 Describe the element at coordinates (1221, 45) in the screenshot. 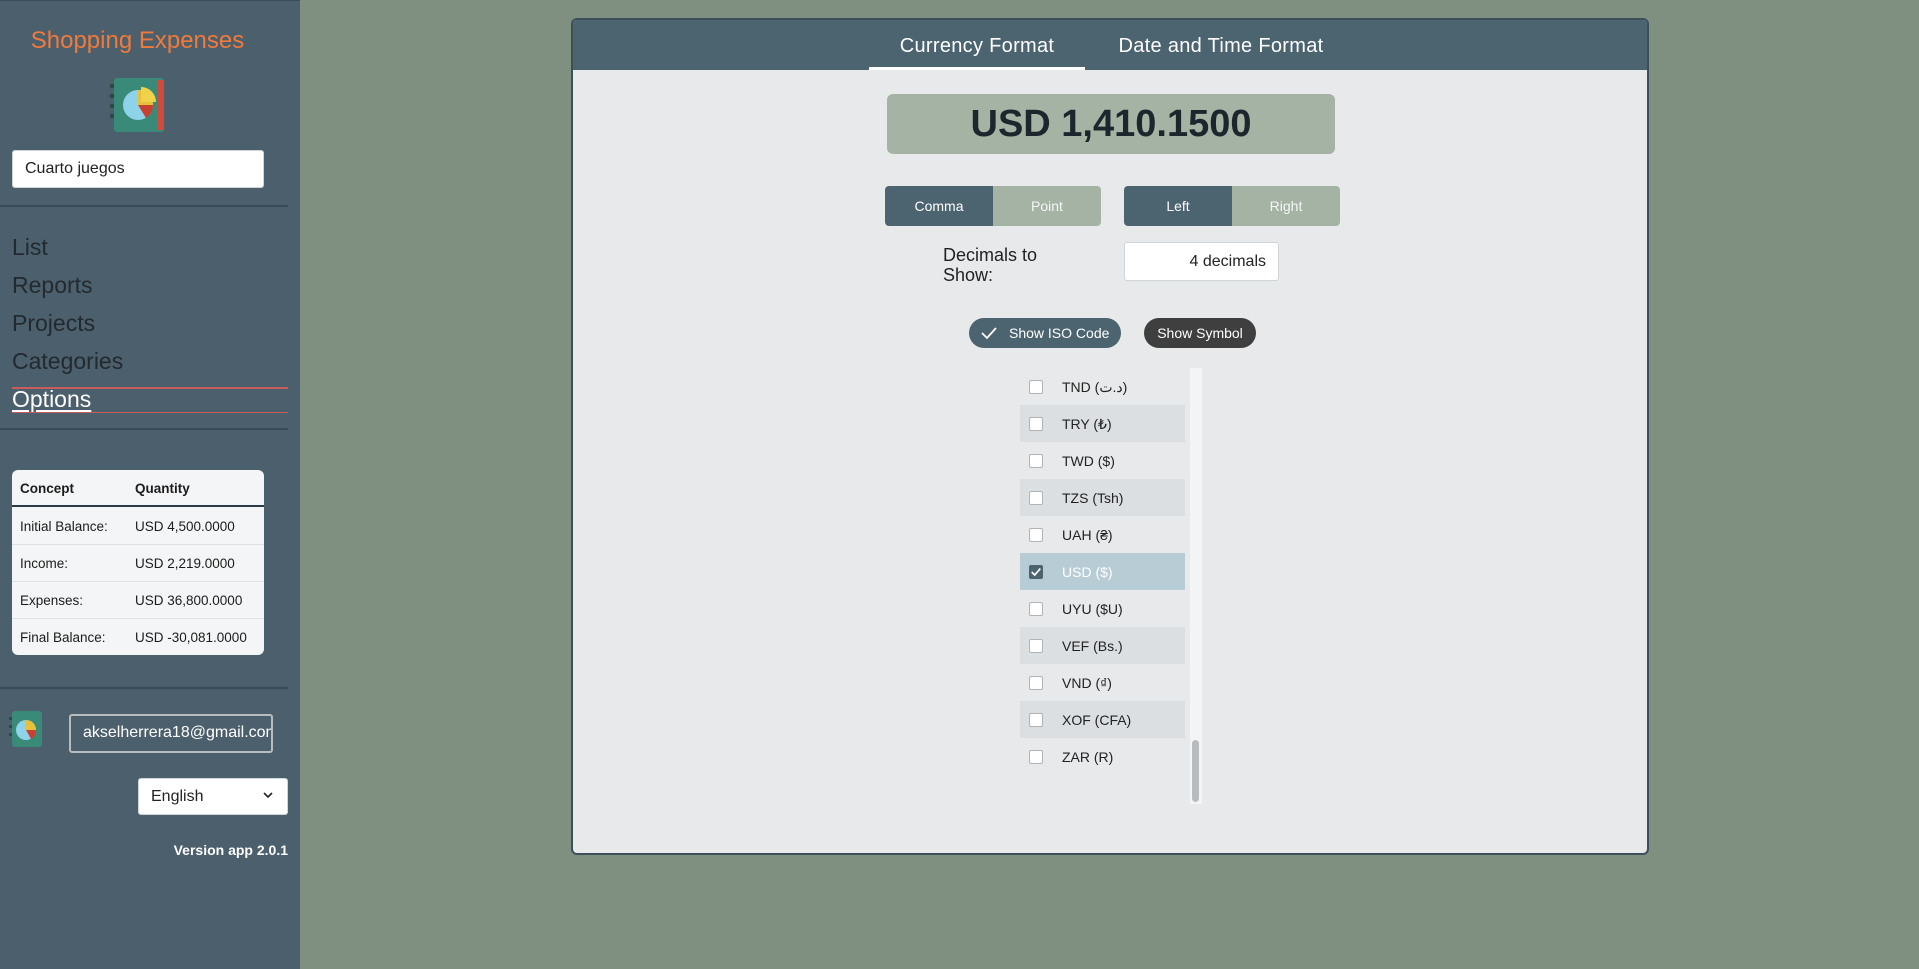

I see `tab-date-time-format: Date and Time Format` at that location.